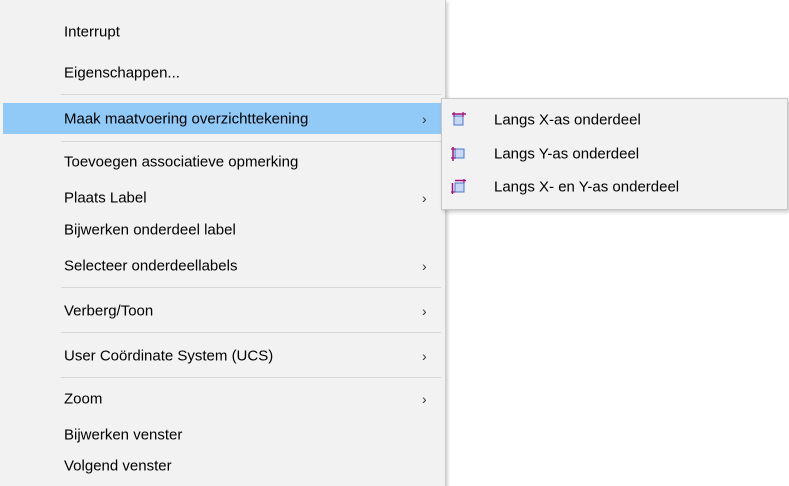 This screenshot has width=789, height=486. Describe the element at coordinates (109, 310) in the screenshot. I see `menu-item-label: Verberg/Toon` at that location.